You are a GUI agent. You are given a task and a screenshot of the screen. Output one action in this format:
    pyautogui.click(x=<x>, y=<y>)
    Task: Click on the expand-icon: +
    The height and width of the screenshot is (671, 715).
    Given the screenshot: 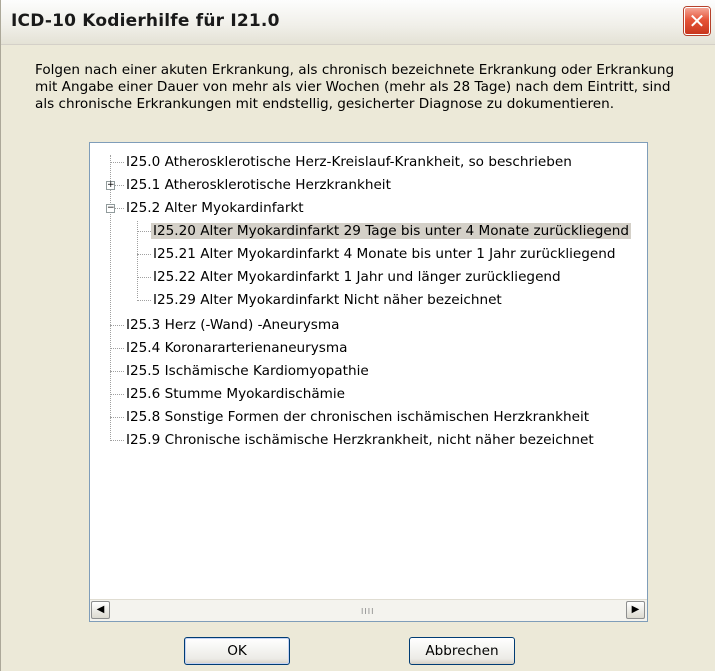 What is the action you would take?
    pyautogui.click(x=110, y=185)
    